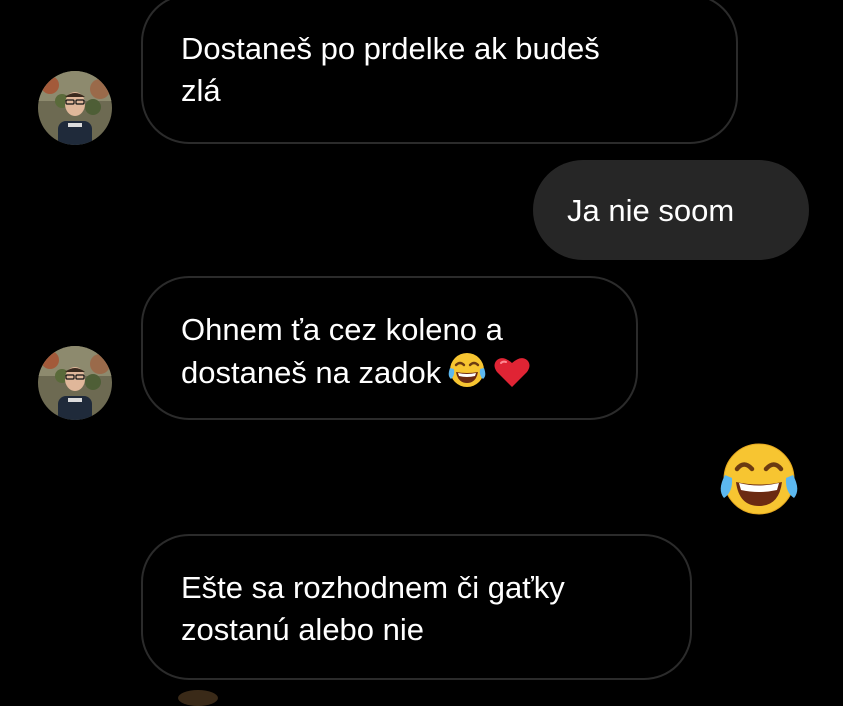 The image size is (843, 706). What do you see at coordinates (342, 329) in the screenshot?
I see `message-text: Ohnem ťa cez koleno a` at bounding box center [342, 329].